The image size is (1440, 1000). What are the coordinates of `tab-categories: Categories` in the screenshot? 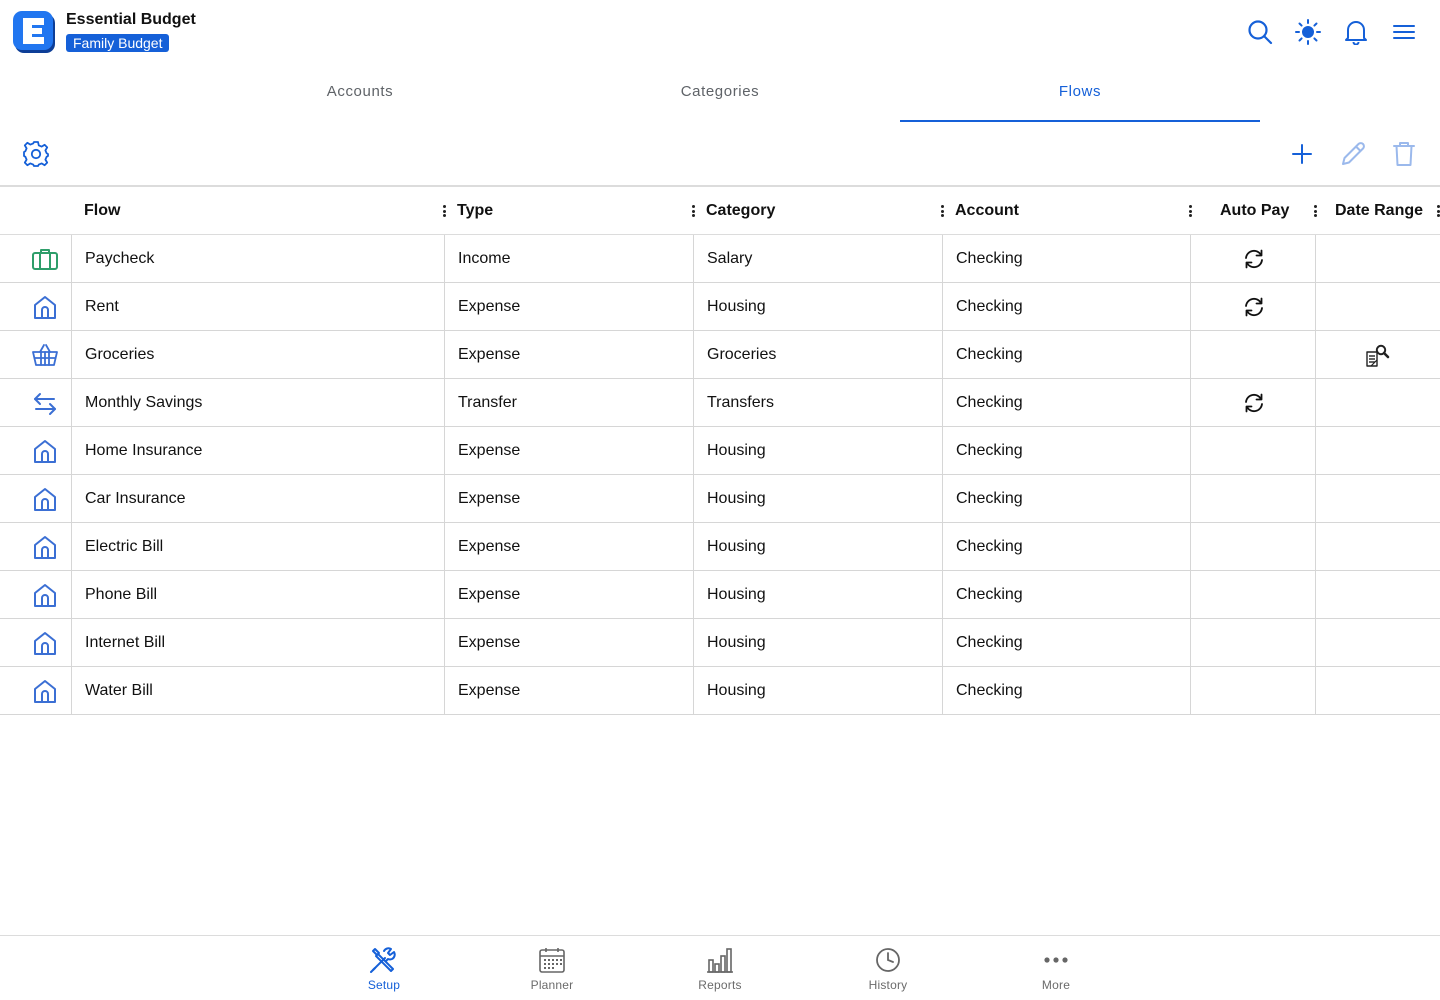 It's located at (720, 93).